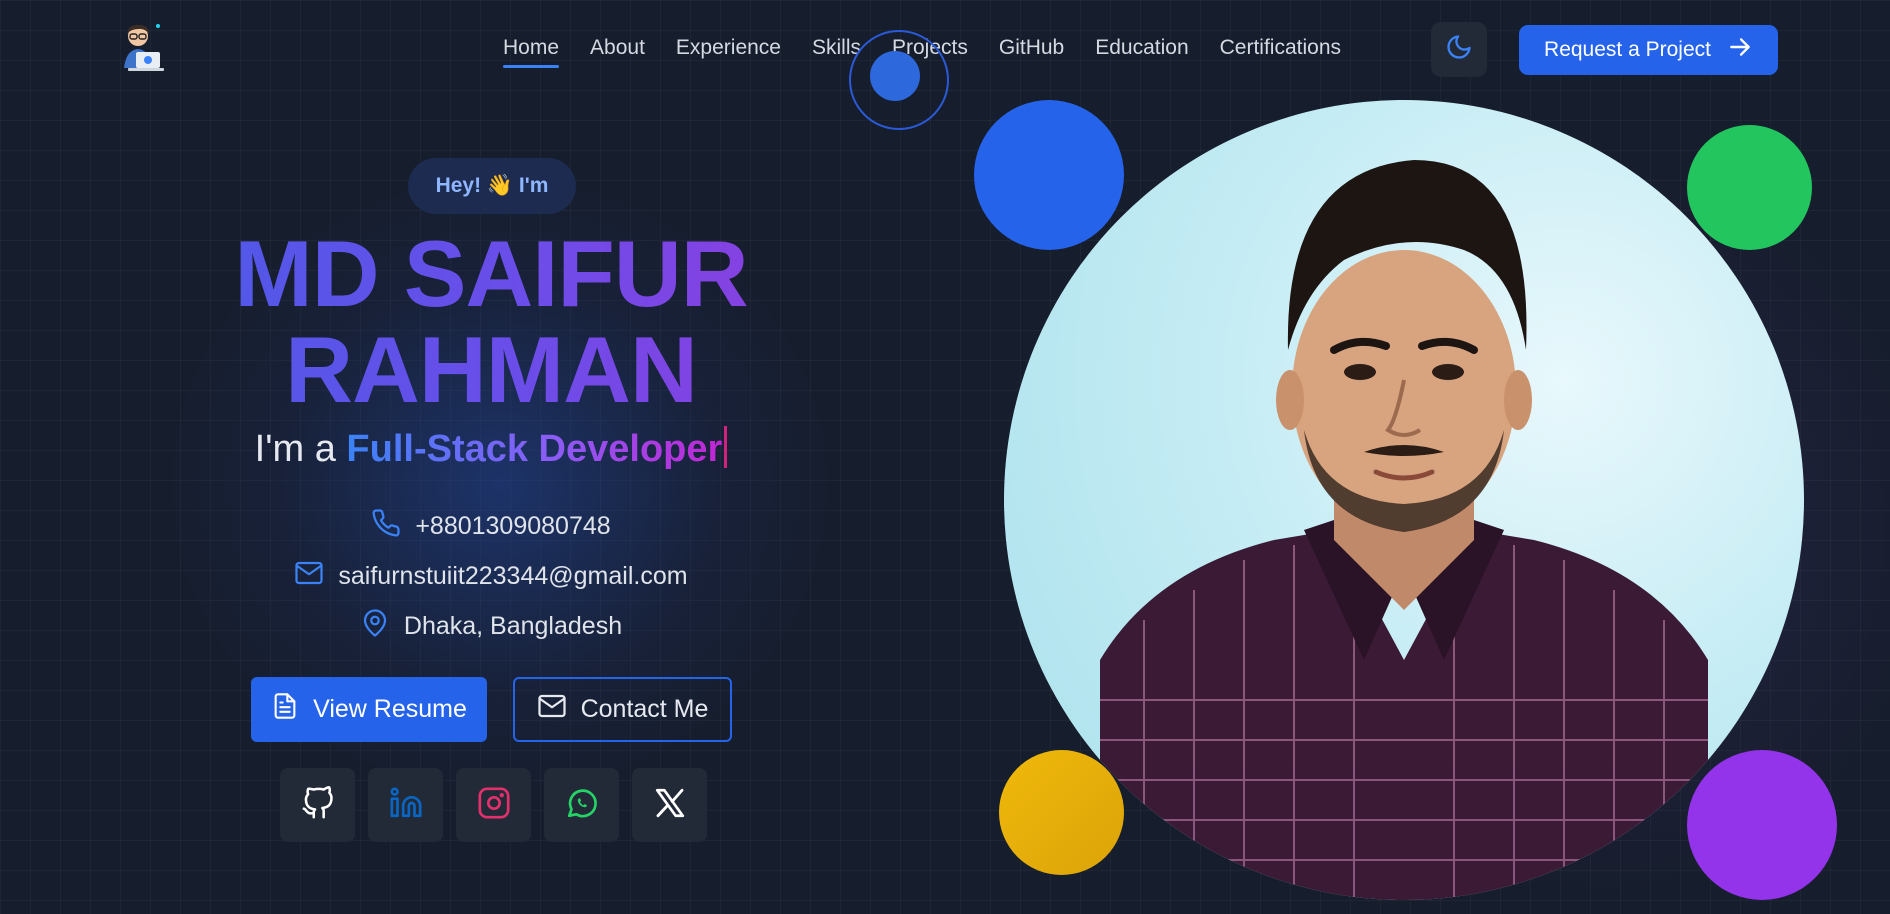  What do you see at coordinates (1280, 52) in the screenshot?
I see `nav-certifications: Certifications` at bounding box center [1280, 52].